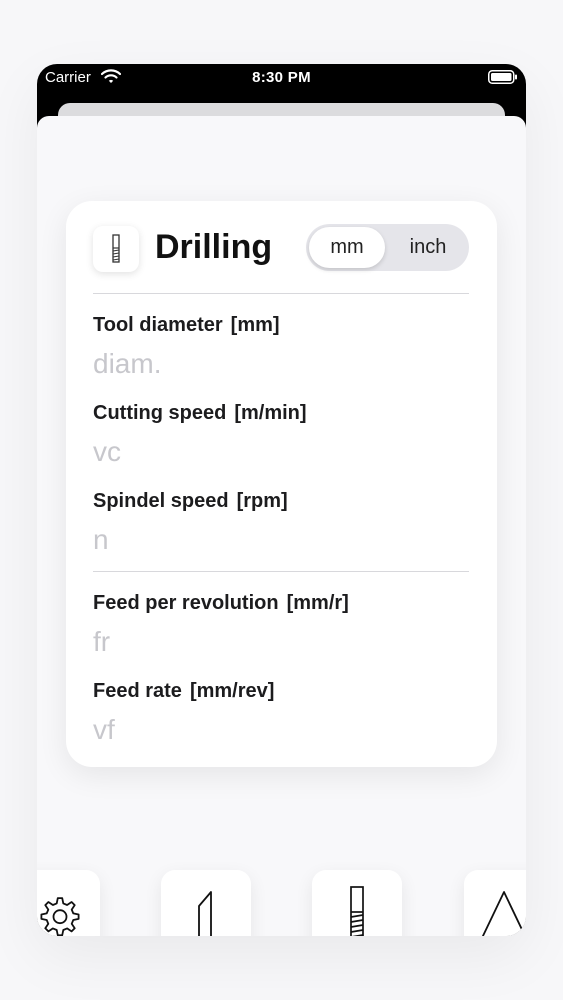 This screenshot has width=563, height=1000. What do you see at coordinates (281, 642) in the screenshot?
I see `feed-per-revolution-input` at bounding box center [281, 642].